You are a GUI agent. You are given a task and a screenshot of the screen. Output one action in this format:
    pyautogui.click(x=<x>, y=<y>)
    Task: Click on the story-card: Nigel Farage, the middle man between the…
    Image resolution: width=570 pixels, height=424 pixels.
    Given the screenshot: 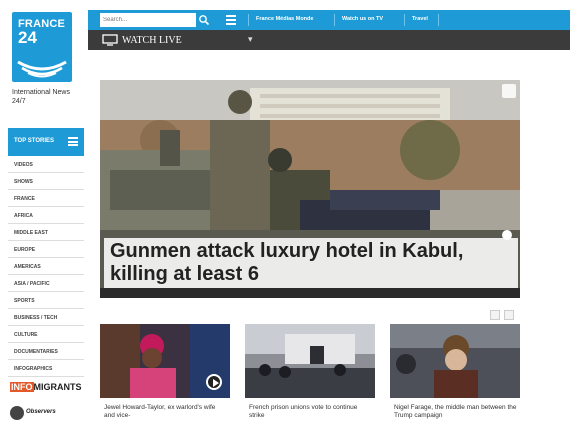 What is the action you would take?
    pyautogui.click(x=455, y=374)
    